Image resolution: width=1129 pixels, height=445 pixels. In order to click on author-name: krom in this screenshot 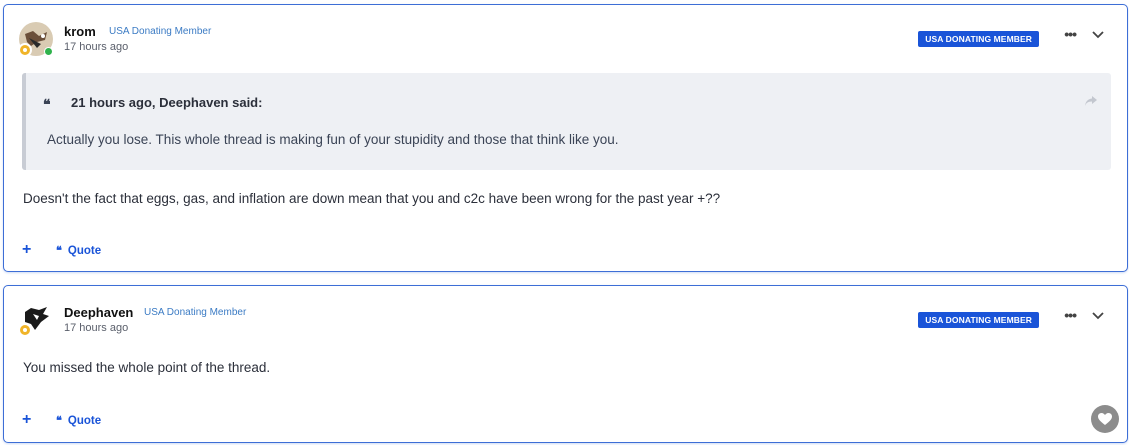, I will do `click(80, 31)`.